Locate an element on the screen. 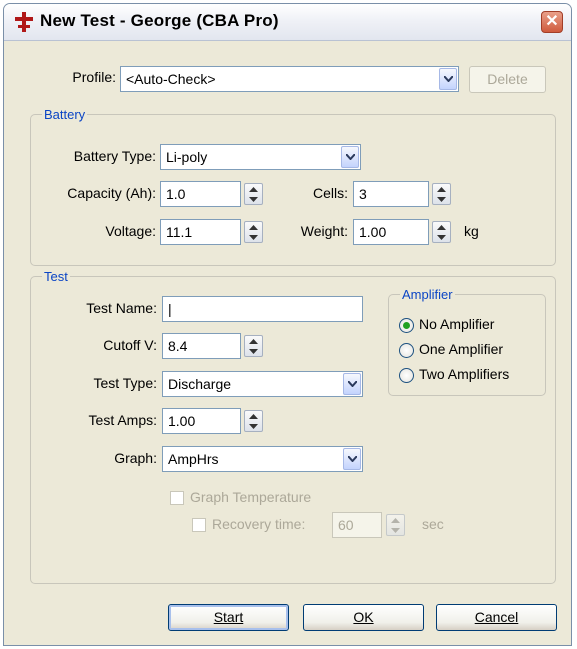 This screenshot has height=649, width=577. recovery-time-label: Recovery time: is located at coordinates (259, 524).